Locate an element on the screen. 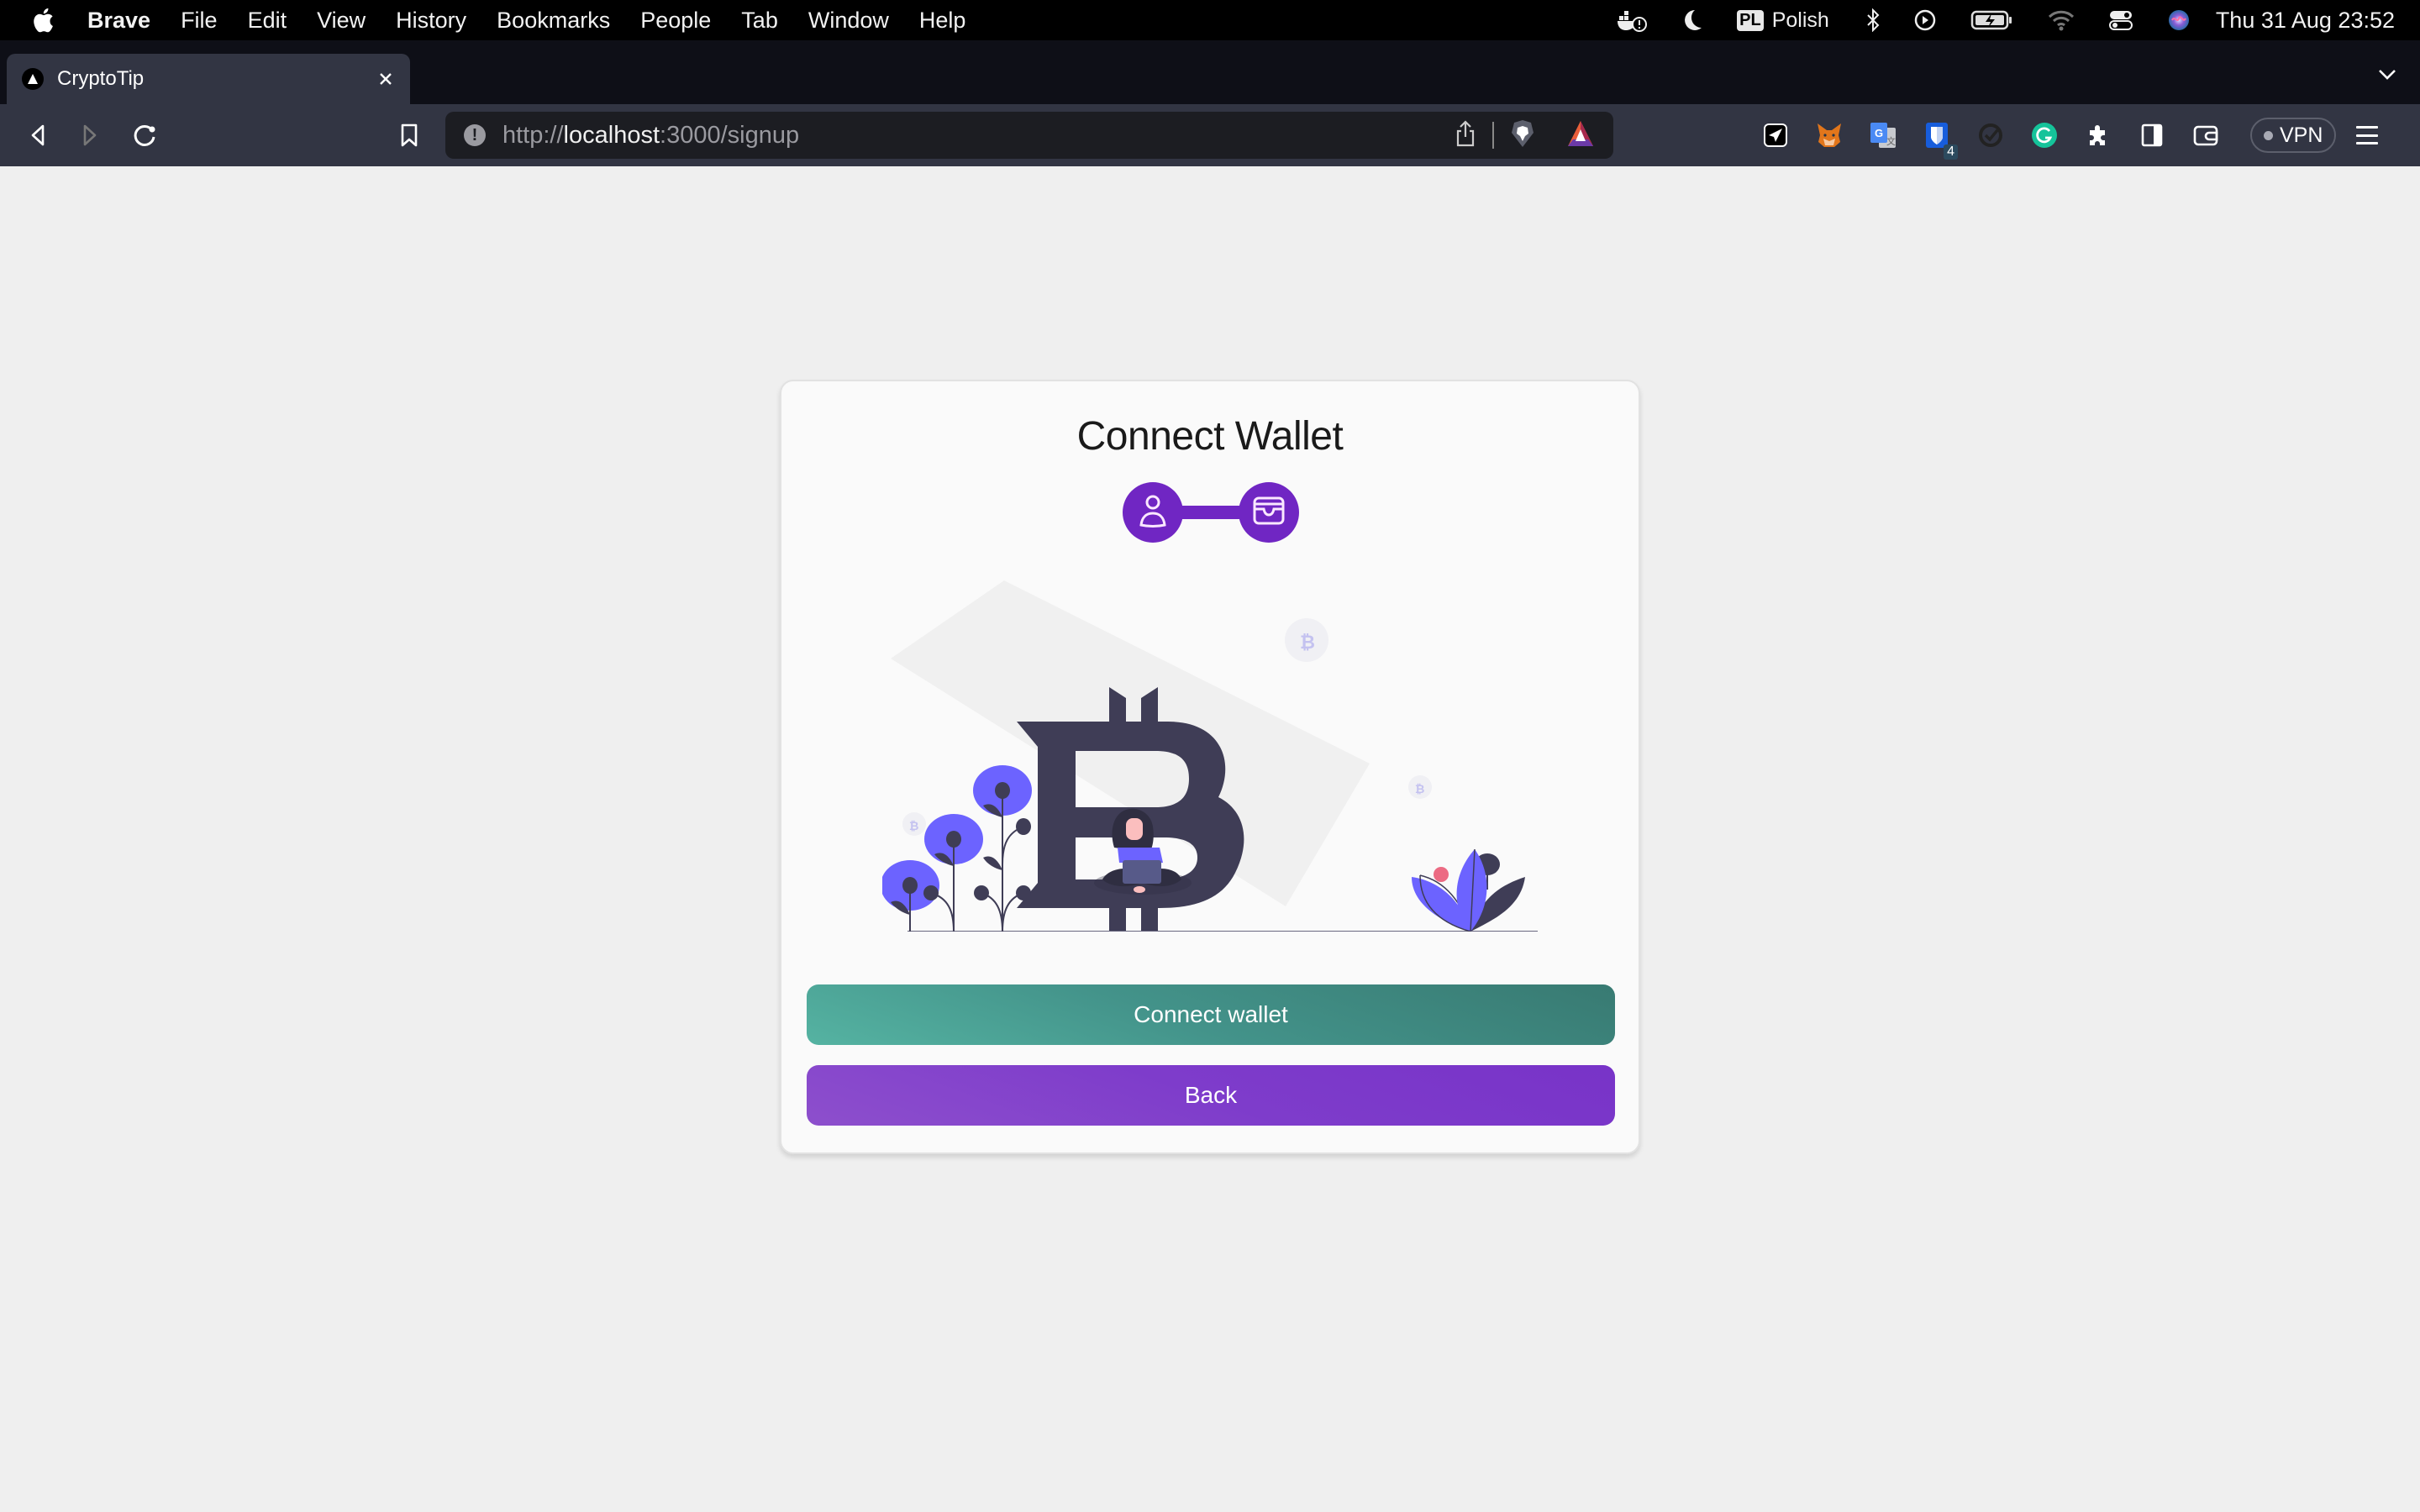 This screenshot has width=2420, height=1512. page-title: Connect Wallet is located at coordinates (1210, 436).